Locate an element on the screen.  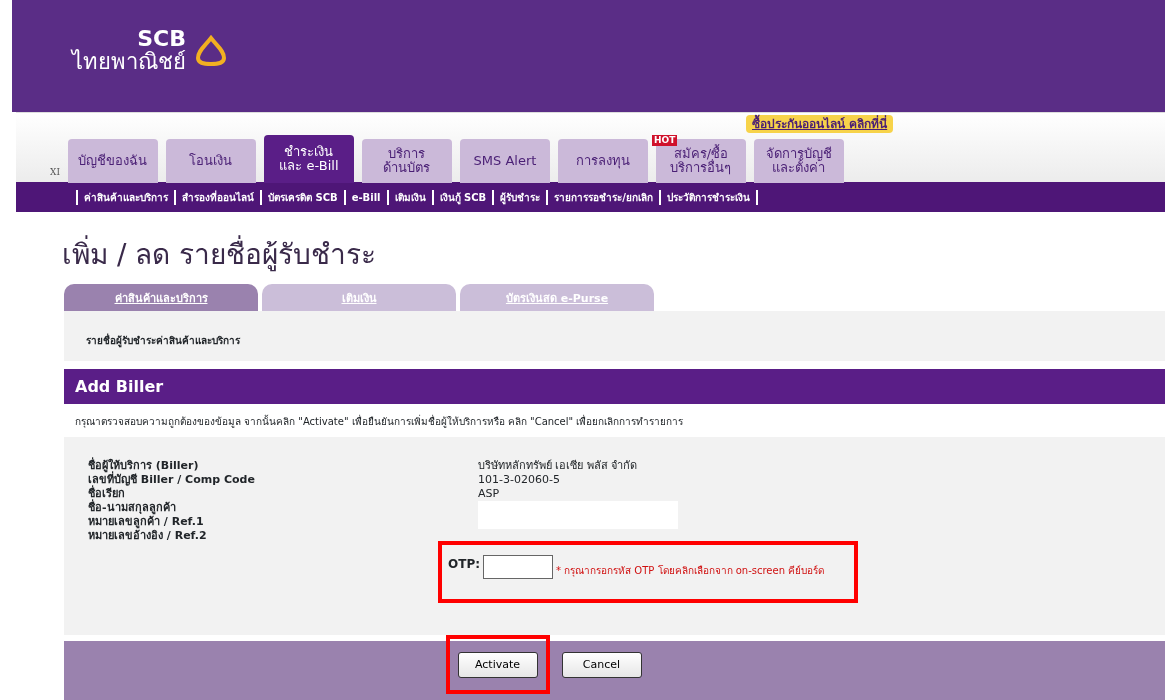
field-label: เลขที่บัญชี Biller / Comp Code is located at coordinates (172, 479).